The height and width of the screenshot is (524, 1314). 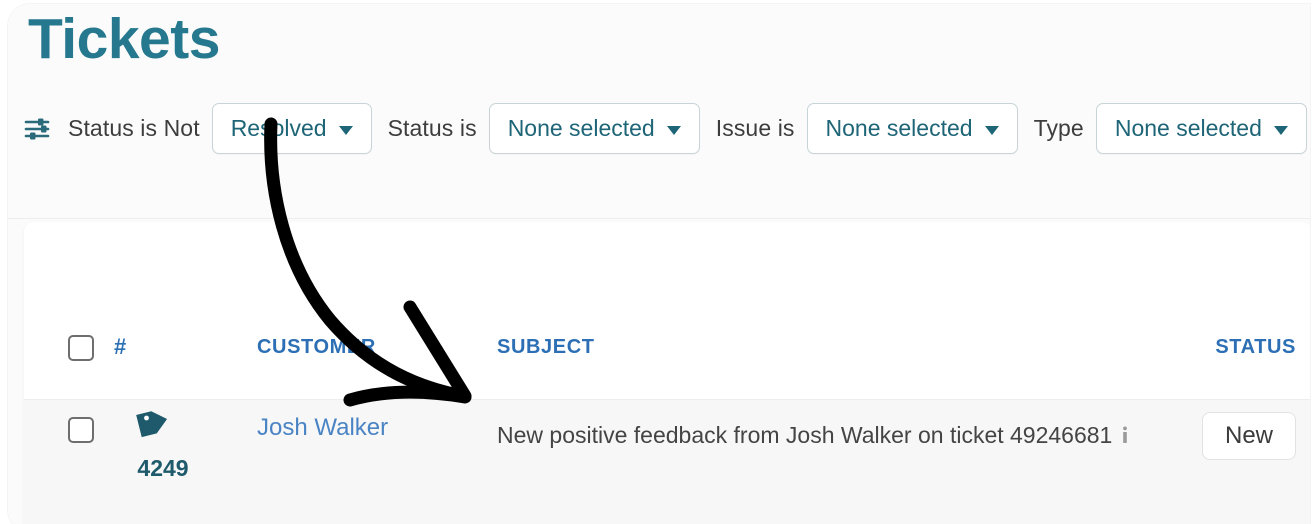 What do you see at coordinates (120, 347) in the screenshot?
I see `column-header-number: #` at bounding box center [120, 347].